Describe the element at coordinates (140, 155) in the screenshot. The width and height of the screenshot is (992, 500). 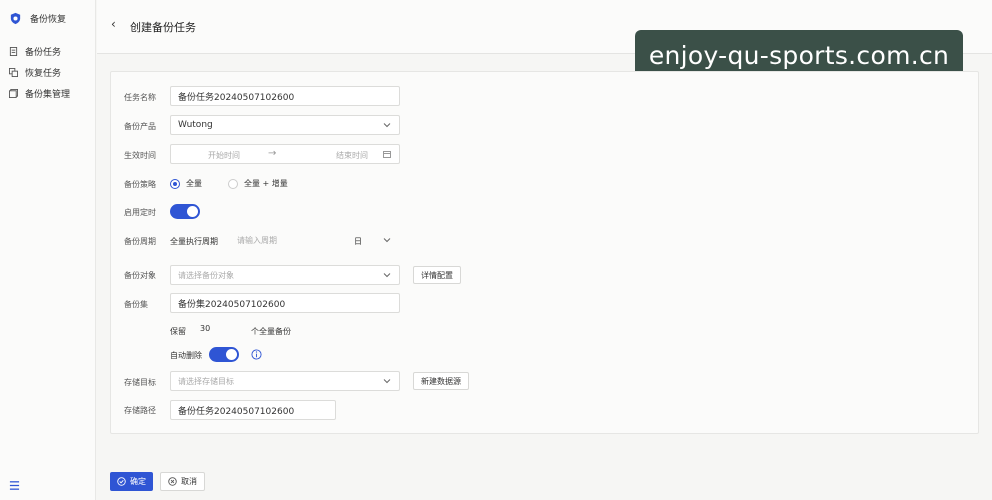
I see `effective-time-label: 生效时间` at that location.